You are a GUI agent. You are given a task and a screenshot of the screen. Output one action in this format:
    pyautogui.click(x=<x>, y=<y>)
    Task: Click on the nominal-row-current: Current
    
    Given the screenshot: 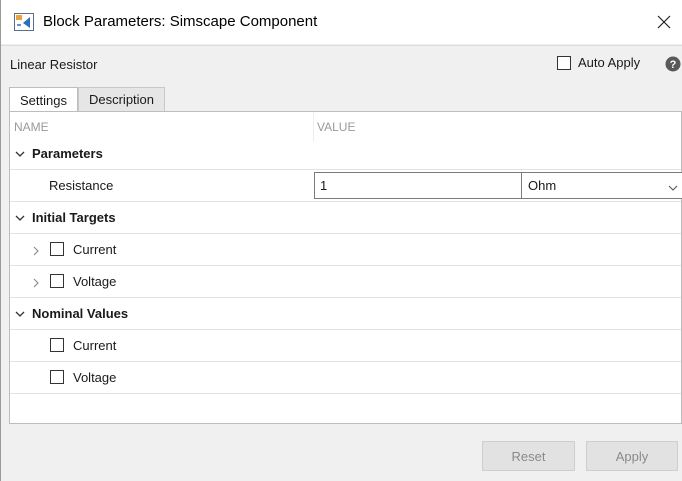 What is the action you would take?
    pyautogui.click(x=345, y=346)
    